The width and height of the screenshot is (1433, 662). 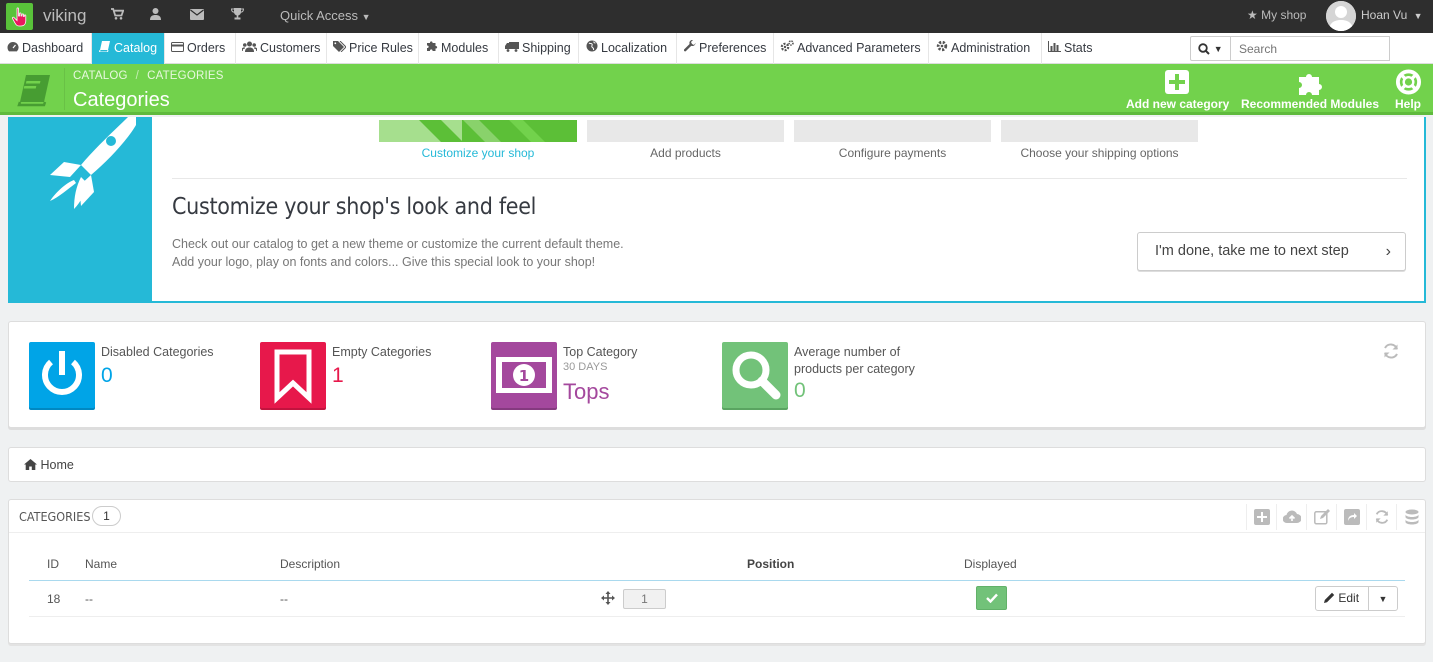 What do you see at coordinates (859, 48) in the screenshot?
I see `nav-label: Advanced Parameters` at bounding box center [859, 48].